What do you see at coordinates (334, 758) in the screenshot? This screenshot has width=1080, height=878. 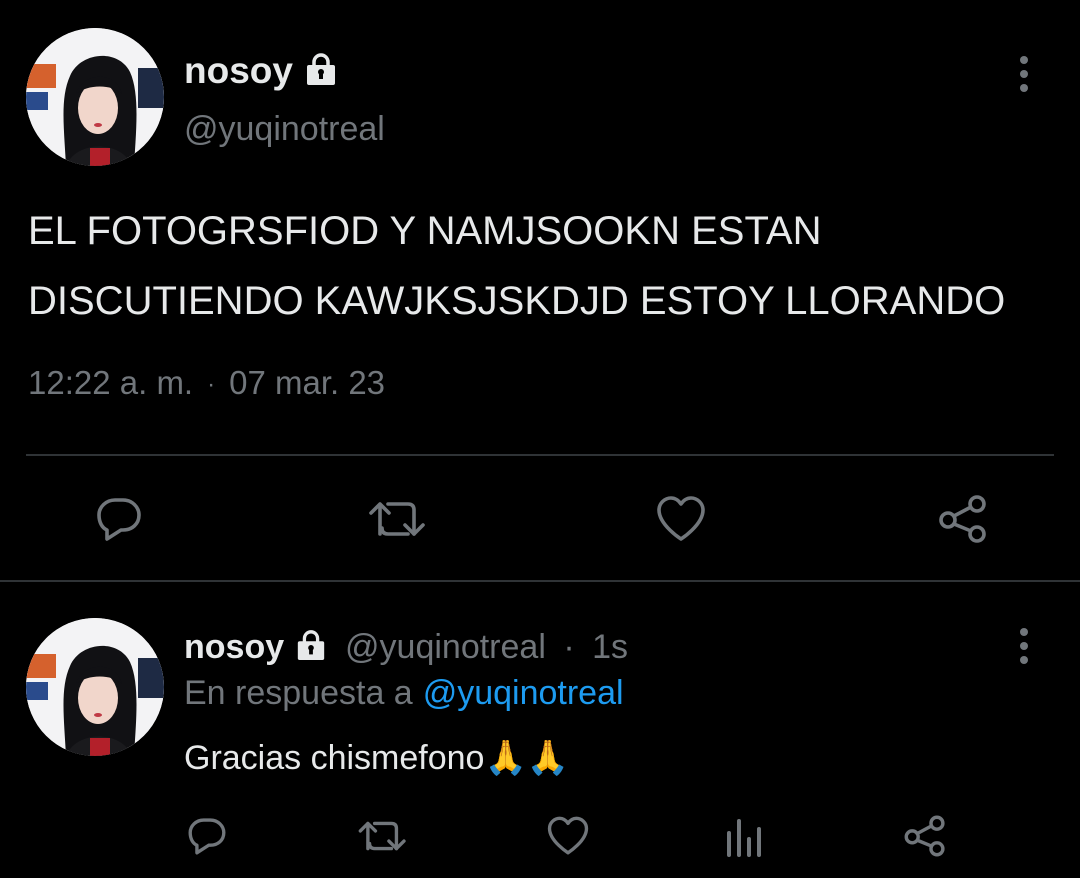 I see `tweet-text-line: Gracias chismefono` at bounding box center [334, 758].